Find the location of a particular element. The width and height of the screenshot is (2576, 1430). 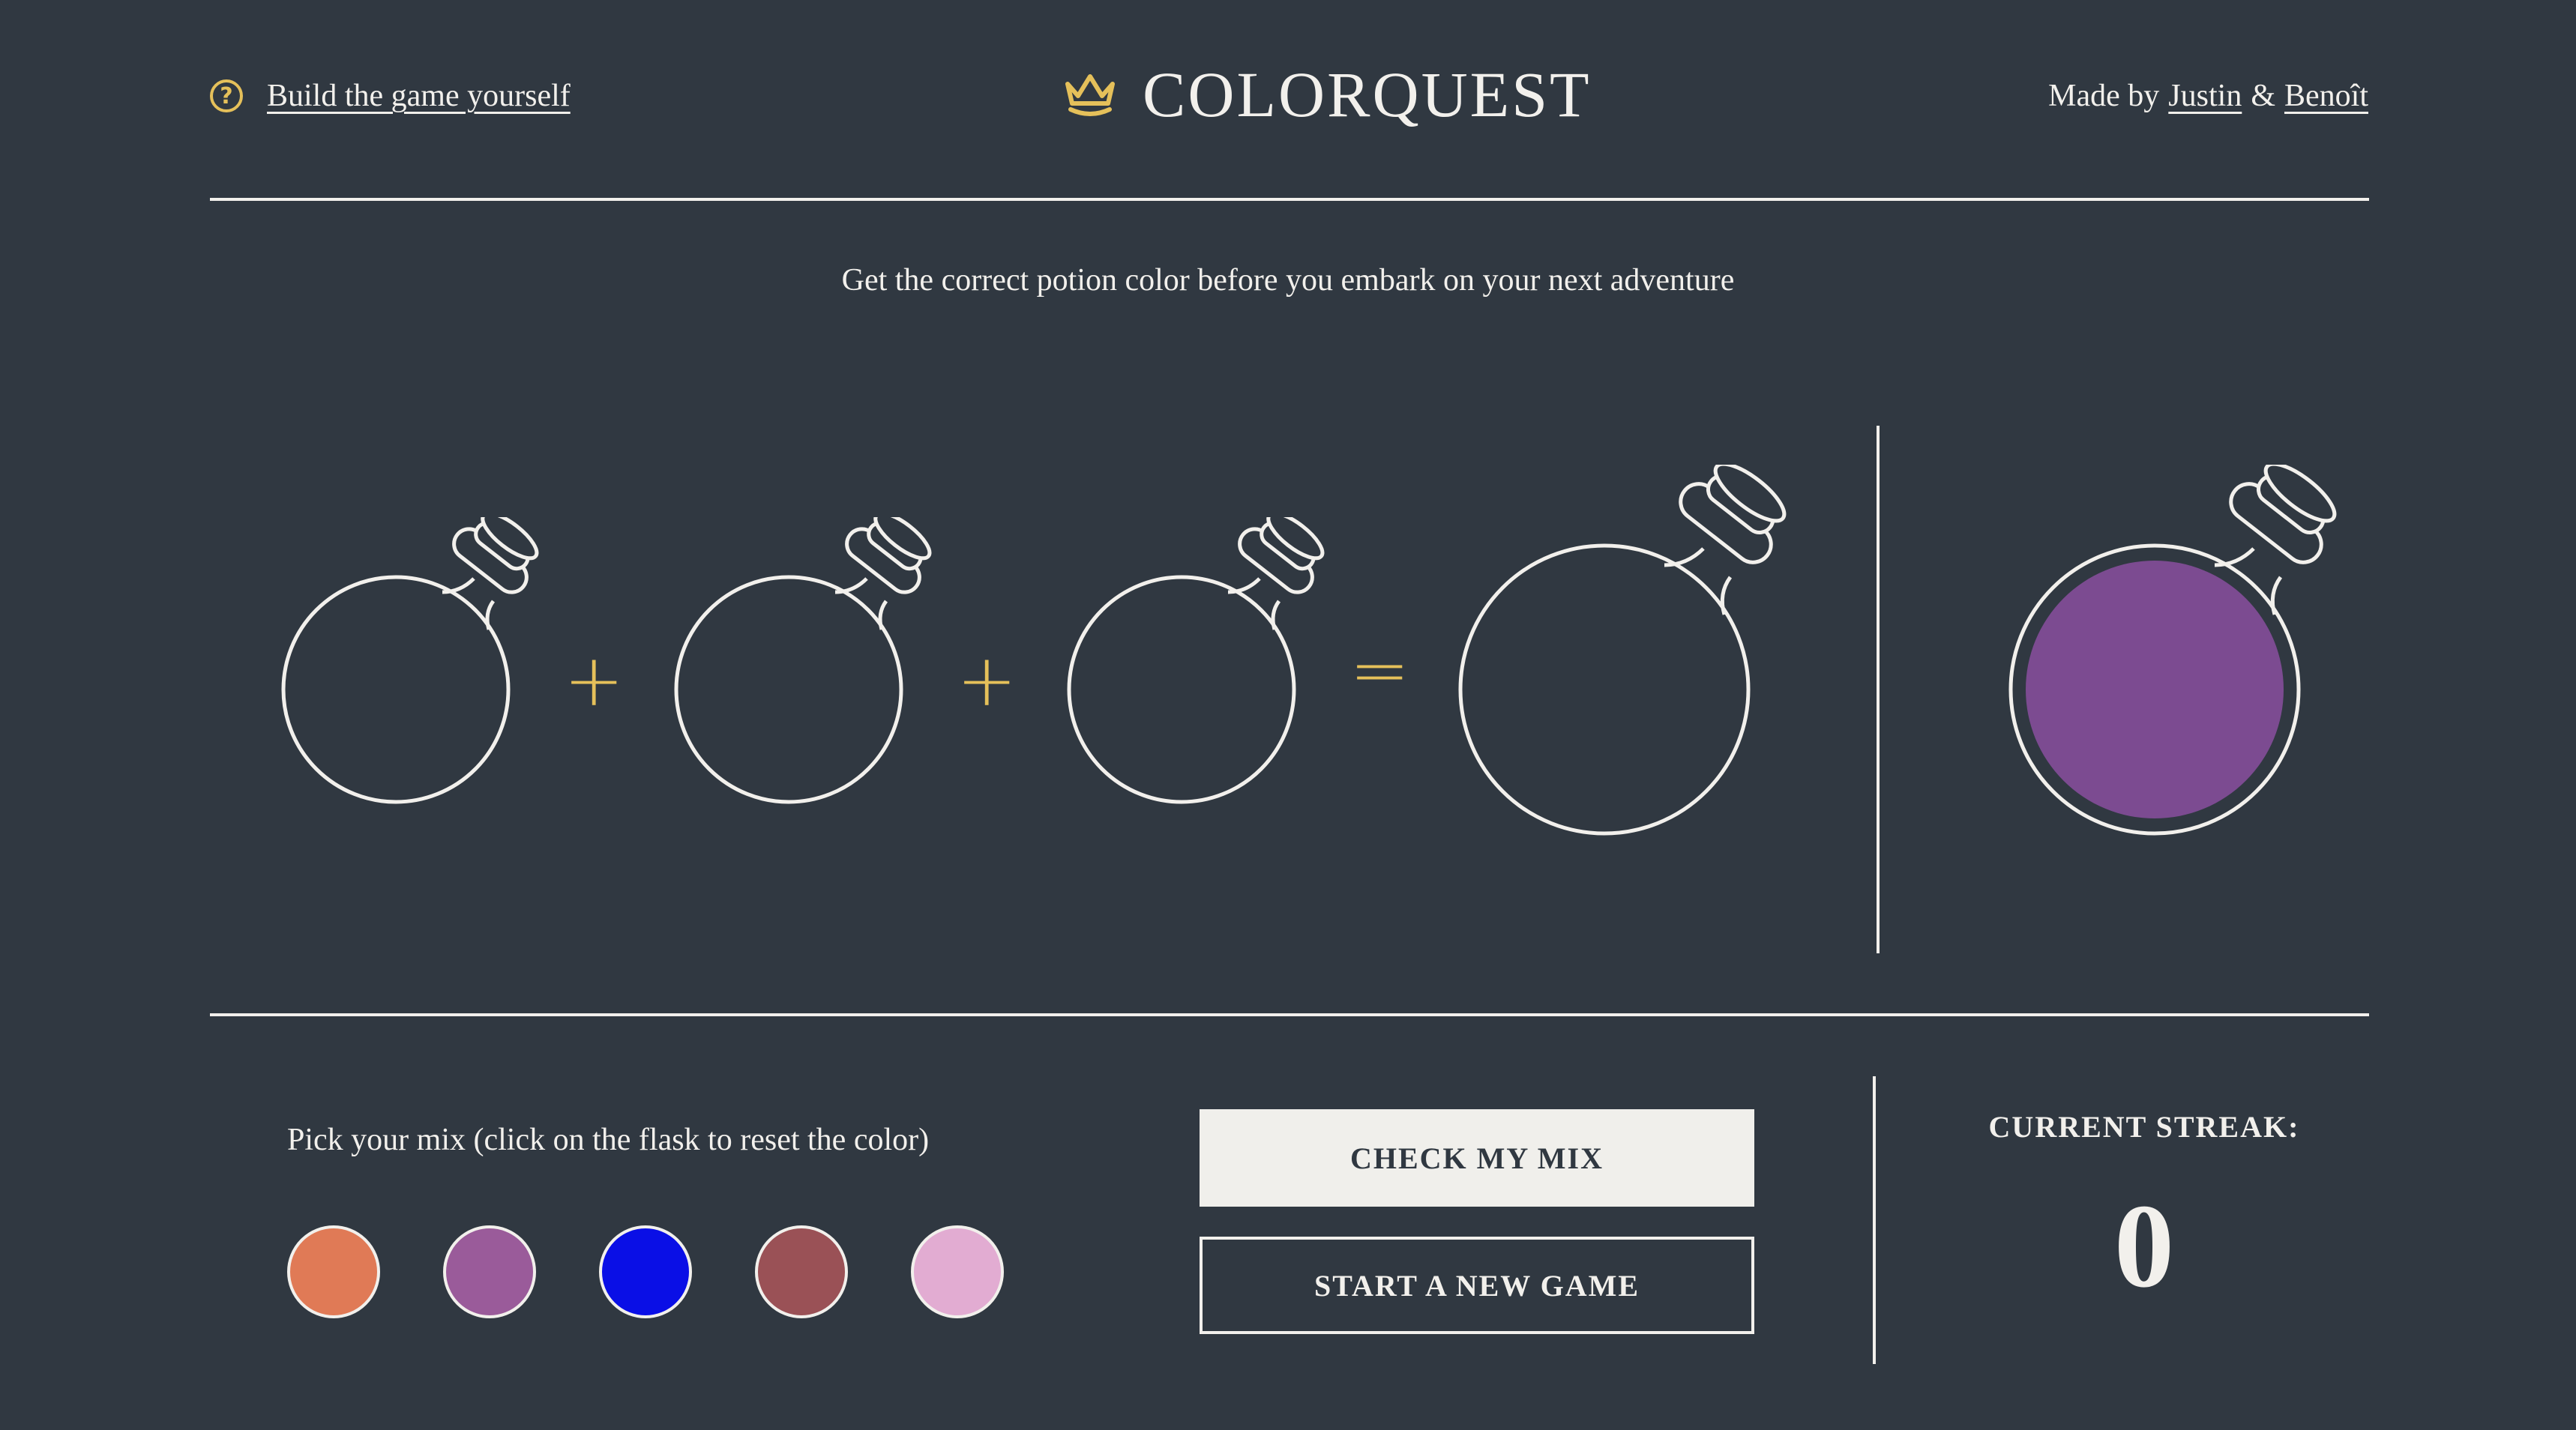

result-flask is located at coordinates (1622, 650).